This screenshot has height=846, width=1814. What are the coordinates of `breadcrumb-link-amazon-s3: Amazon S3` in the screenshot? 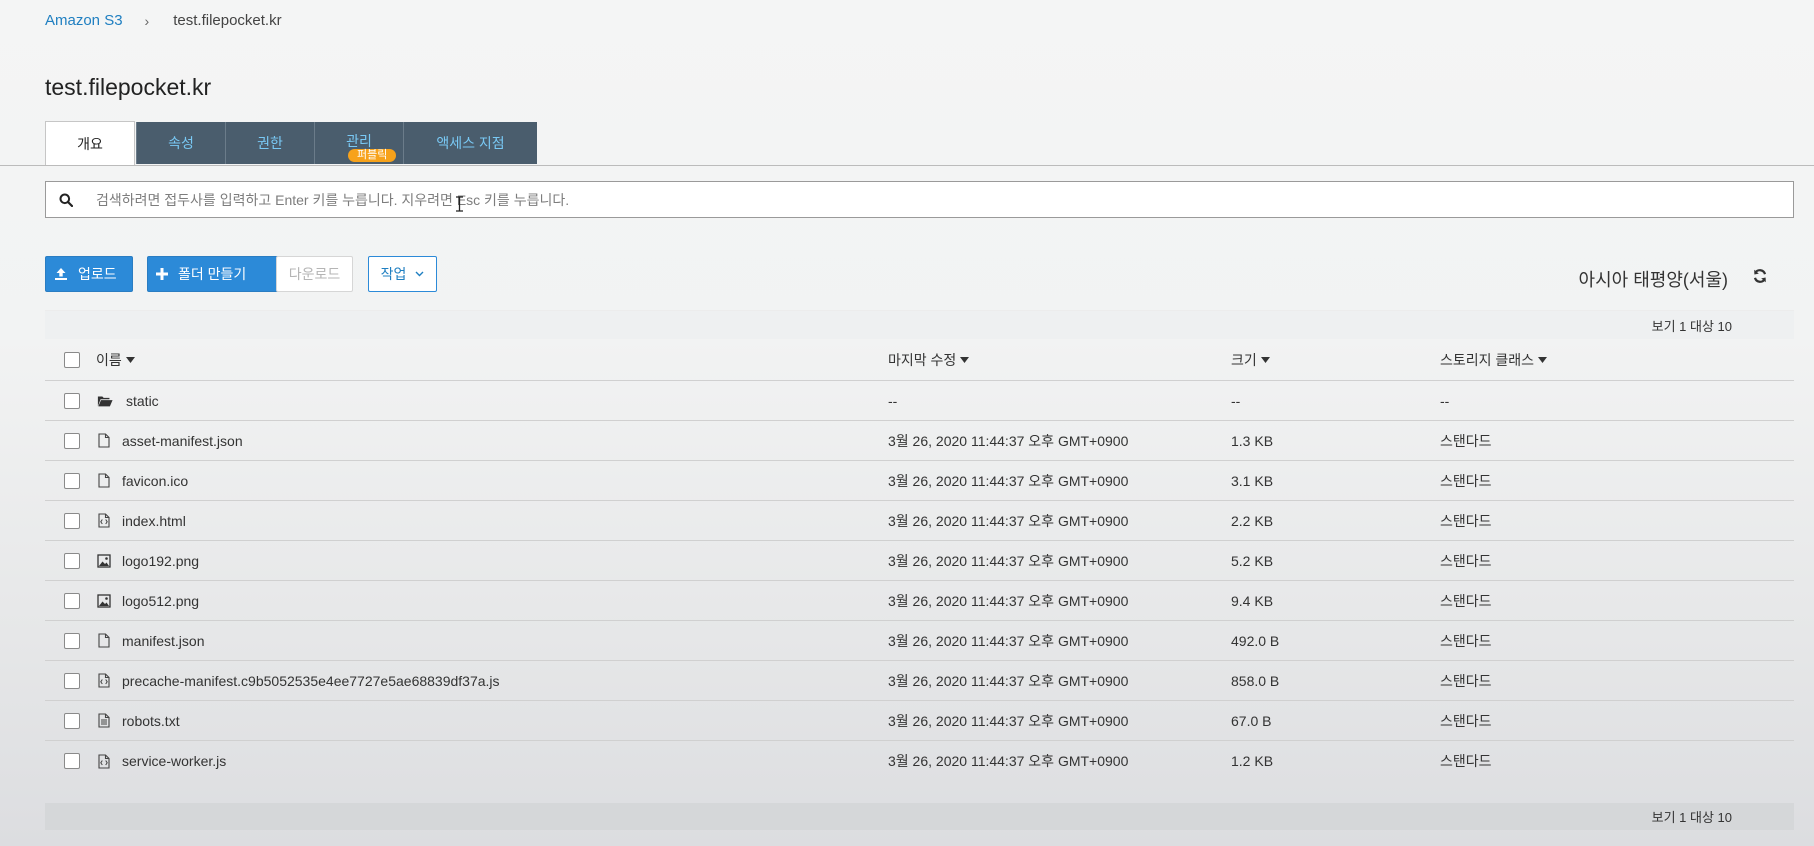 It's located at (84, 20).